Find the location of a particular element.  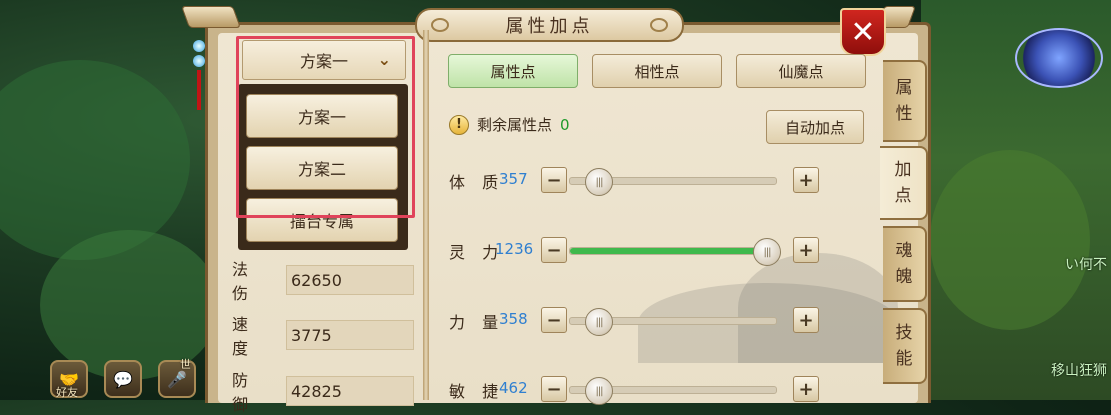

side-tab-label: 加点 is located at coordinates (903, 183).